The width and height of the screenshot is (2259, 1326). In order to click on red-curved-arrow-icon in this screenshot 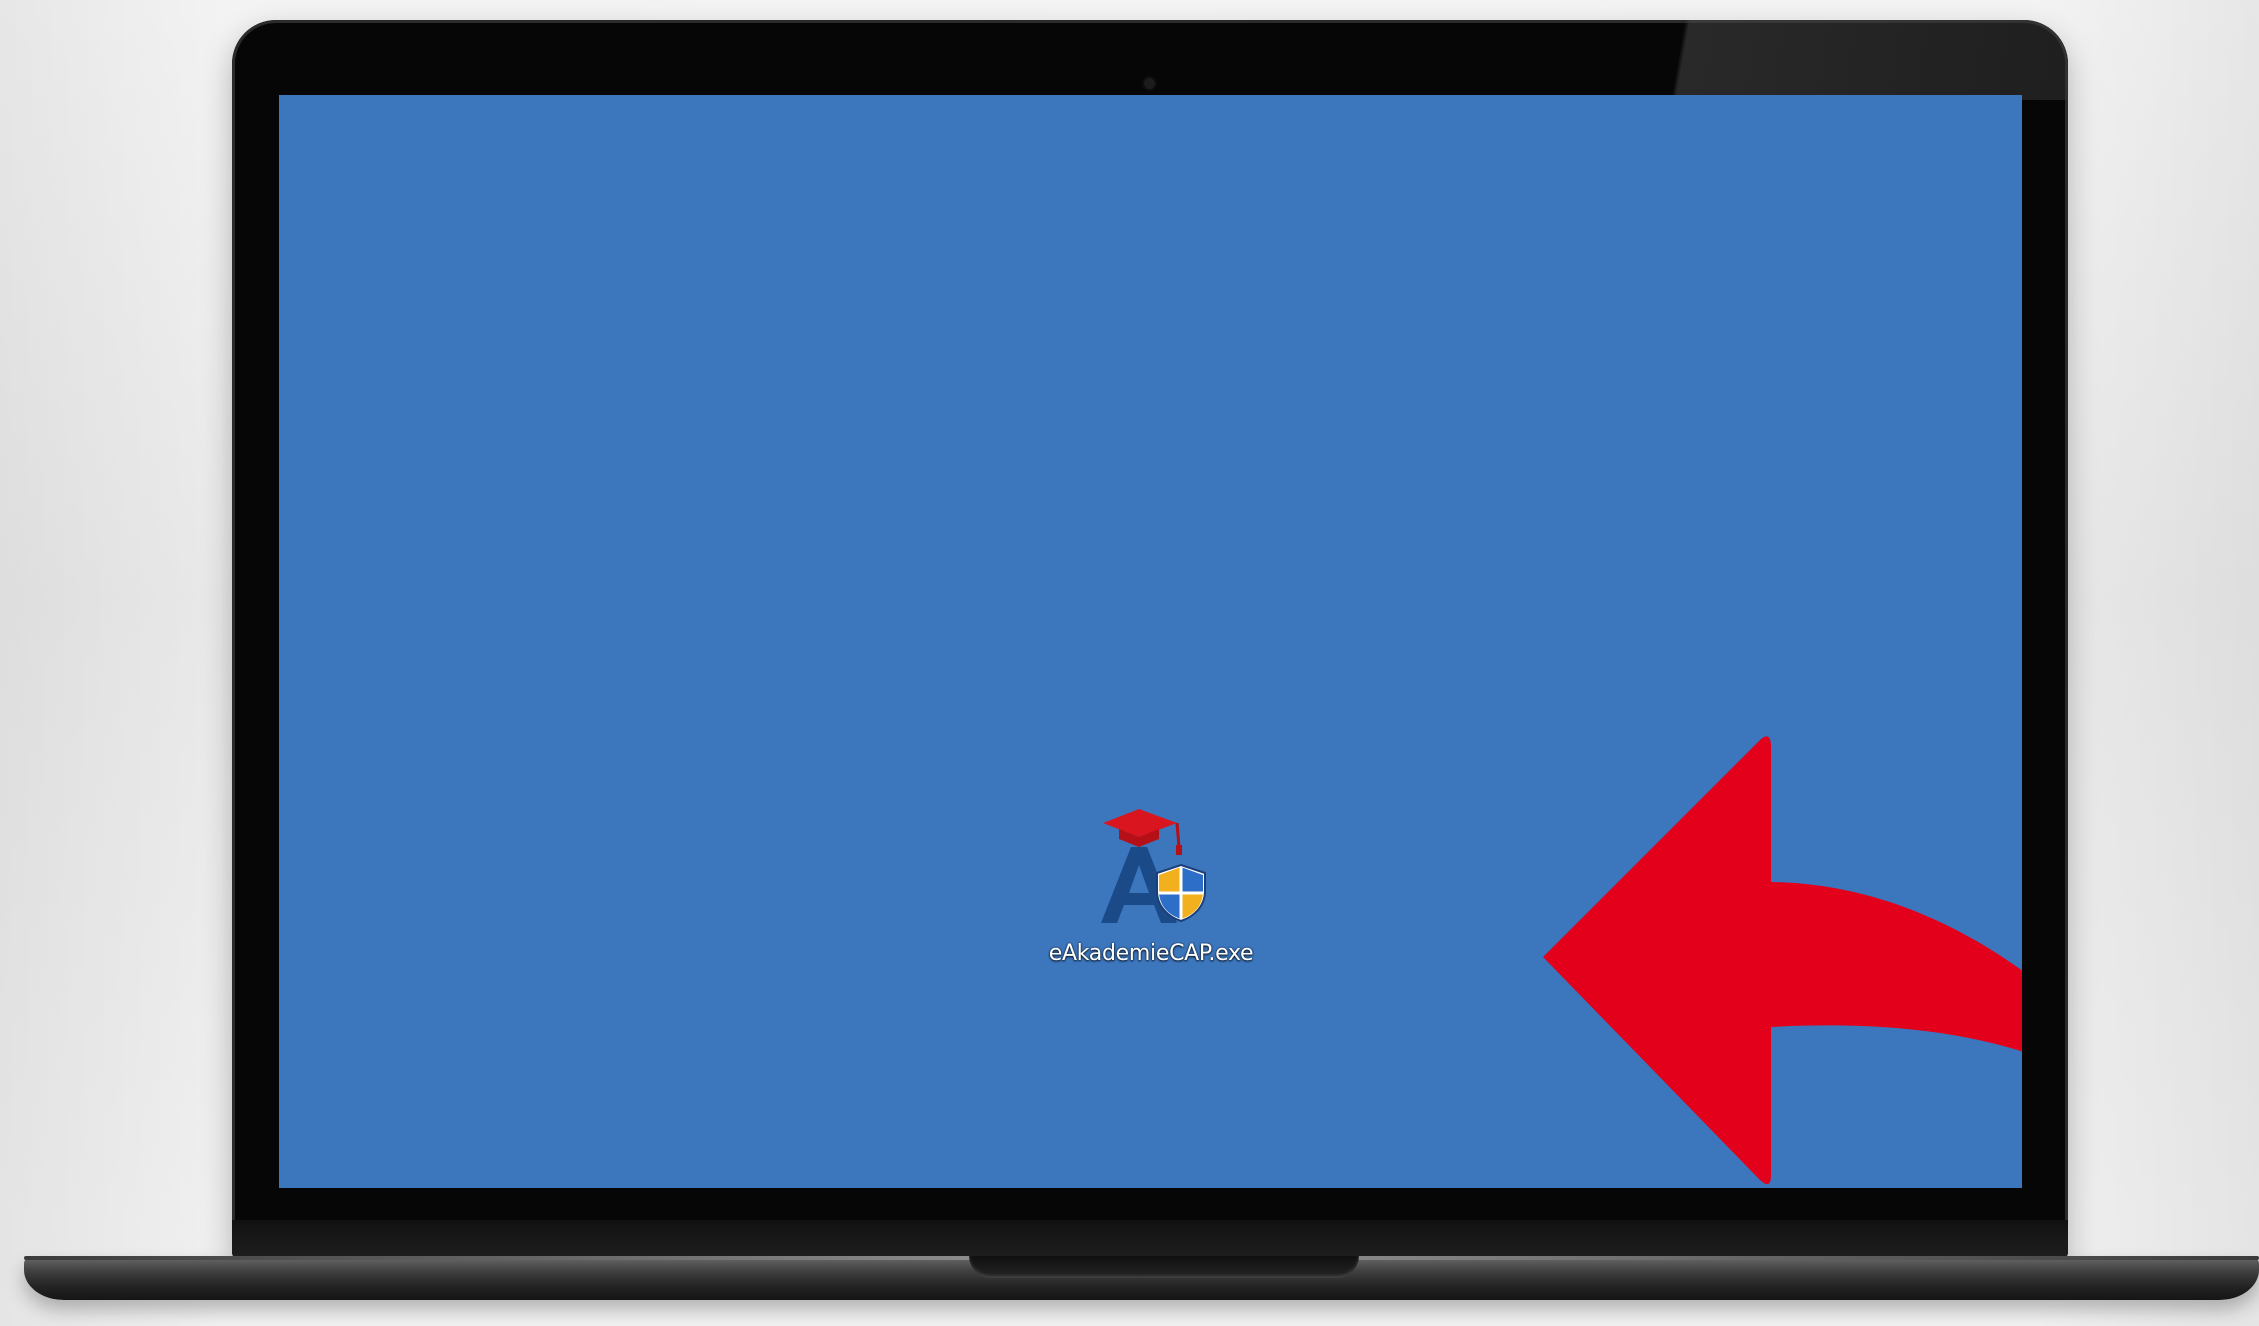, I will do `click(1782, 960)`.